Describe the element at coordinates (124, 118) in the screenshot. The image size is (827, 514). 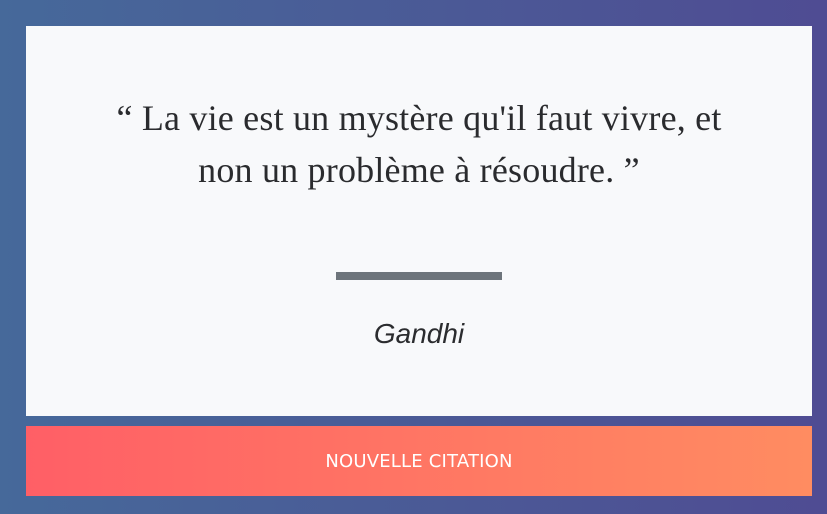
I see `opening-quote-mark: “` at that location.